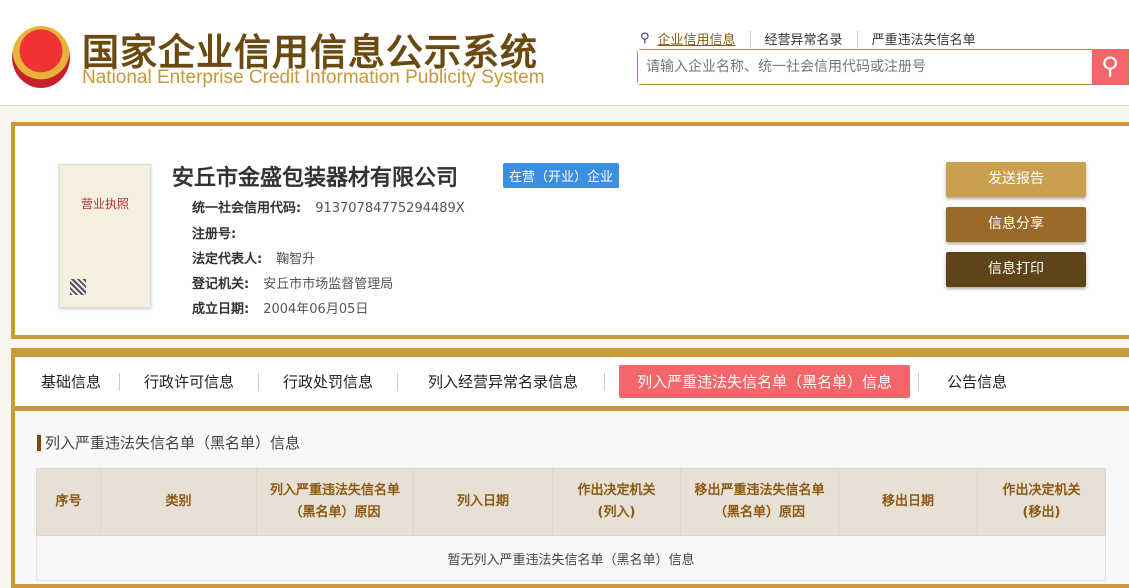 Image resolution: width=1129 pixels, height=588 pixels. I want to click on search-button: ⚲, so click(1110, 67).